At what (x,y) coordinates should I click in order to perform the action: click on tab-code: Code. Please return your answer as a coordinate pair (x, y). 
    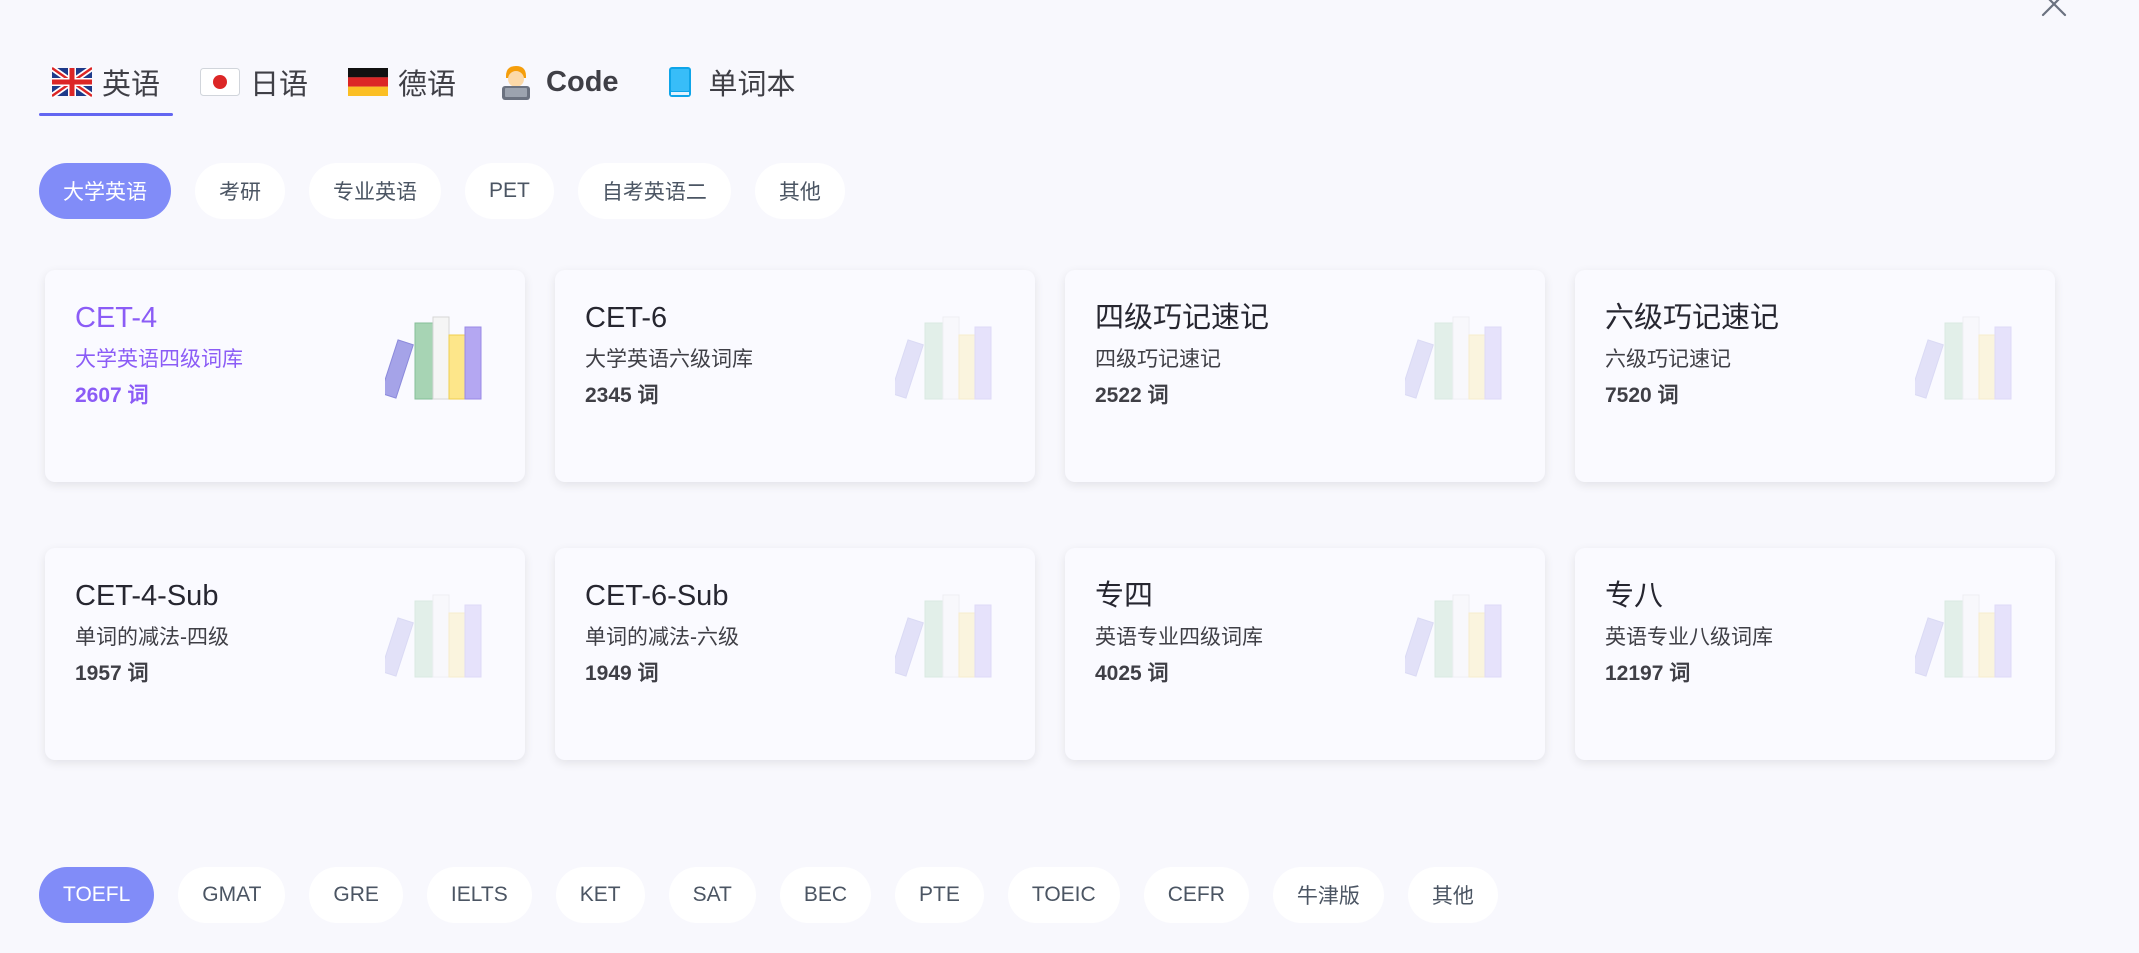
    Looking at the image, I should click on (557, 82).